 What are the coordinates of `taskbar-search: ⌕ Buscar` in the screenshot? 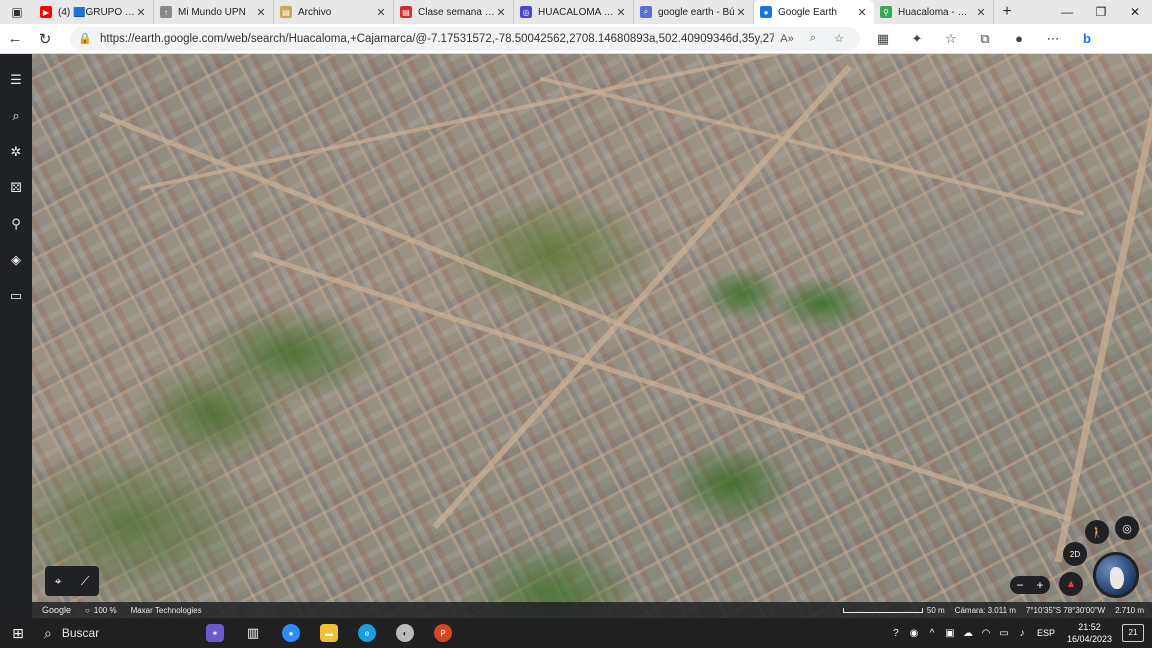 It's located at (116, 633).